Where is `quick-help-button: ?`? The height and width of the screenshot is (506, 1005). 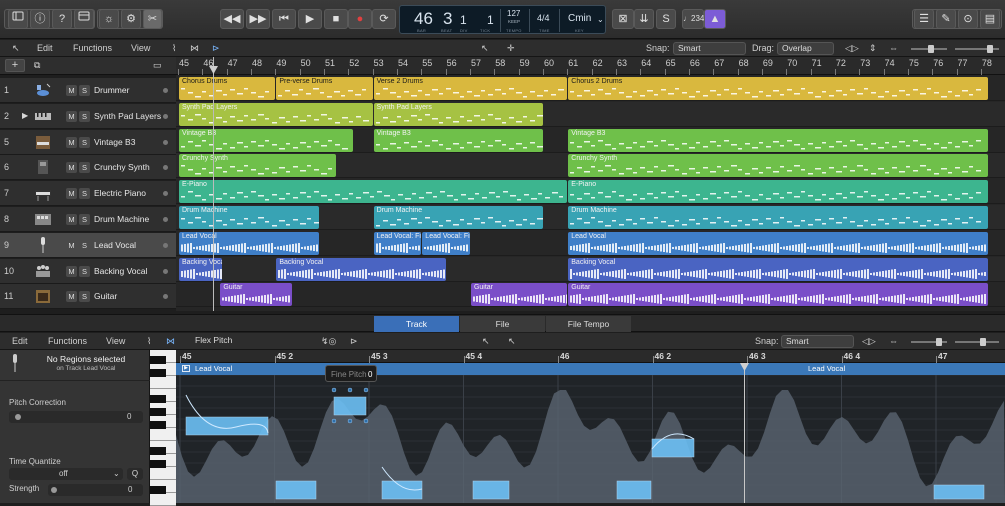 quick-help-button: ? is located at coordinates (62, 19).